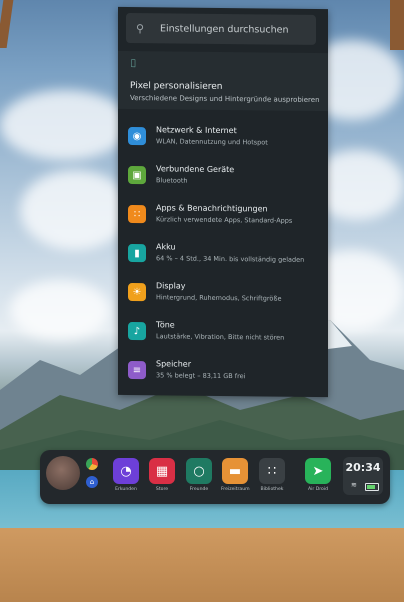  What do you see at coordinates (133, 64) in the screenshot?
I see `paintbrush-icon: ⌷` at bounding box center [133, 64].